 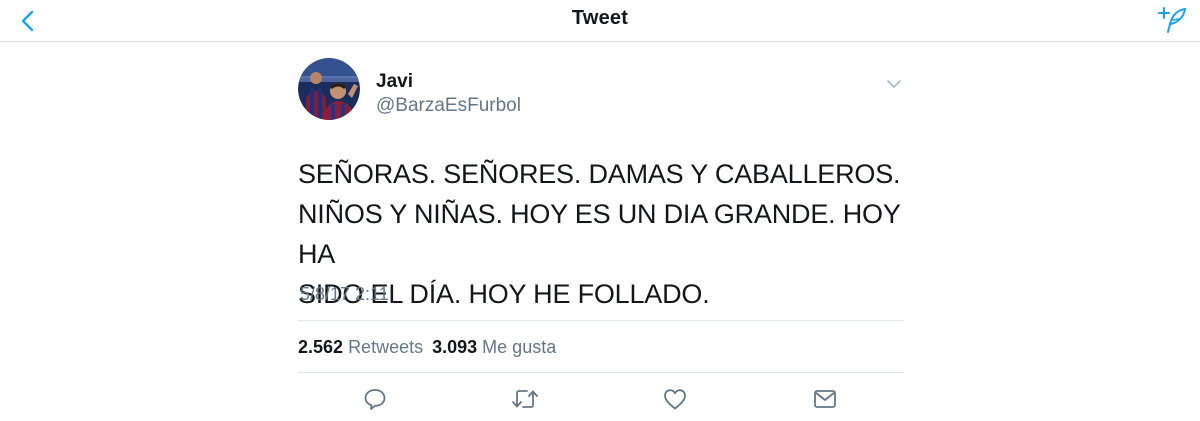 I want to click on retweet-button, so click(x=525, y=399).